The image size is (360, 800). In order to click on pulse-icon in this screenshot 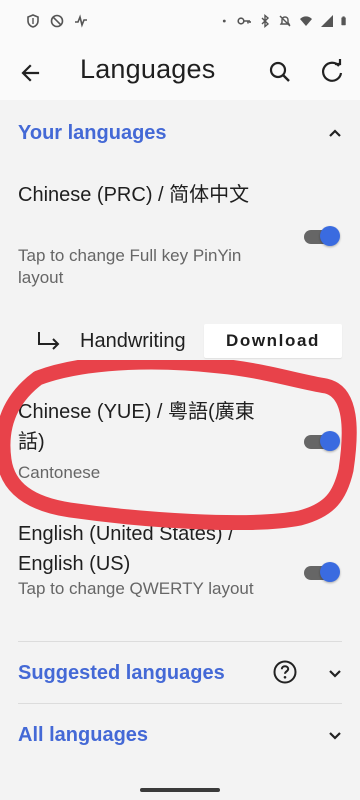, I will do `click(81, 21)`.